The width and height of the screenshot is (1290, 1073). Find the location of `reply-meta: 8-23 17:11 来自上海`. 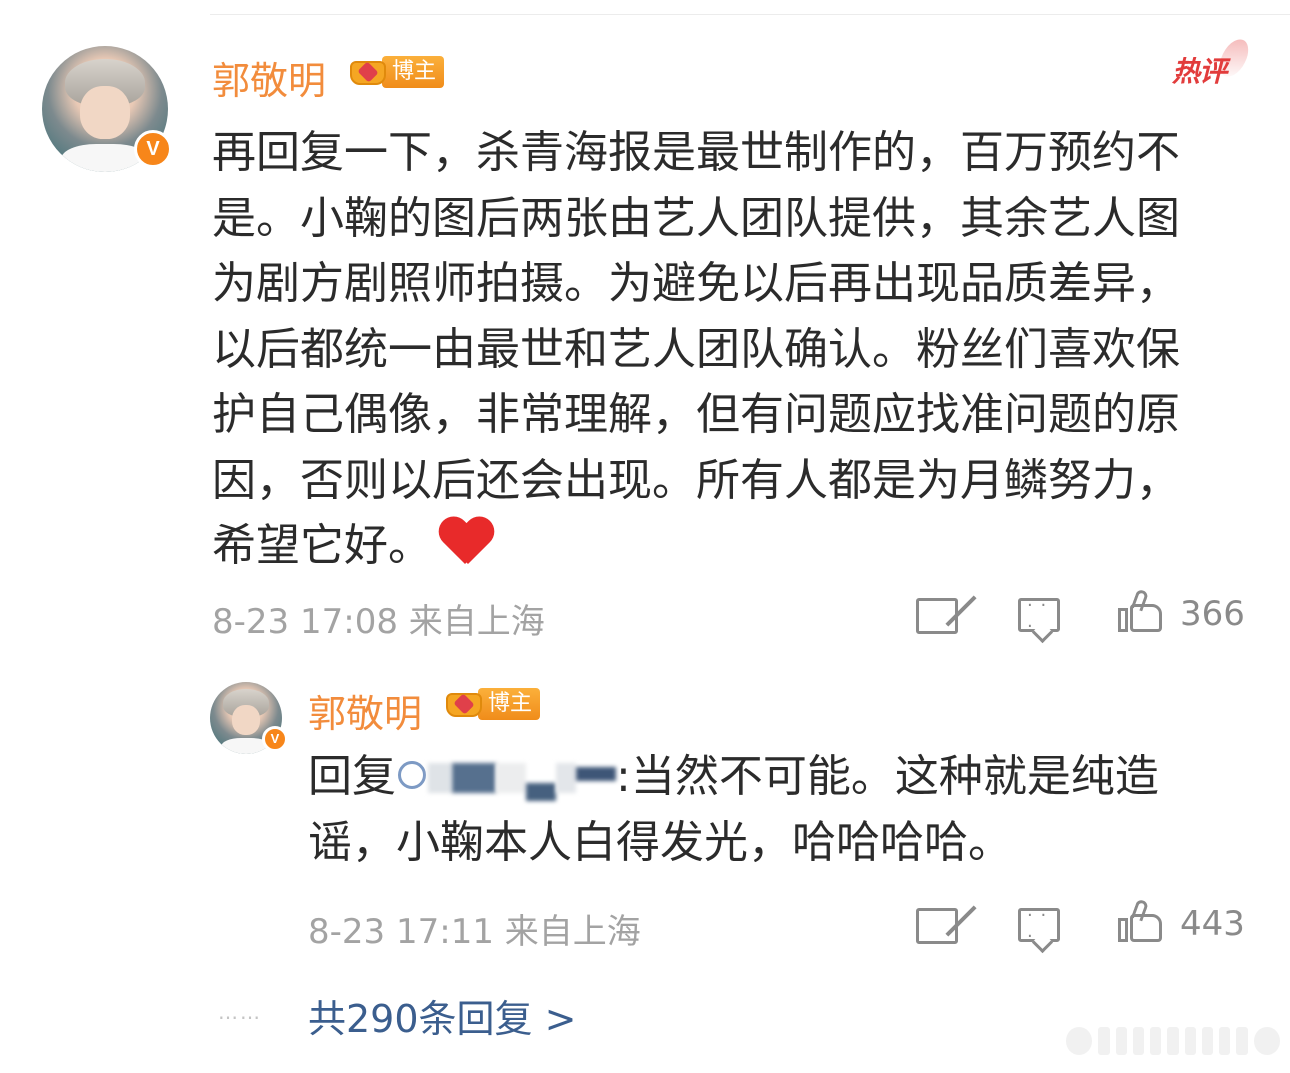

reply-meta: 8-23 17:11 来自上海 is located at coordinates (474, 928).